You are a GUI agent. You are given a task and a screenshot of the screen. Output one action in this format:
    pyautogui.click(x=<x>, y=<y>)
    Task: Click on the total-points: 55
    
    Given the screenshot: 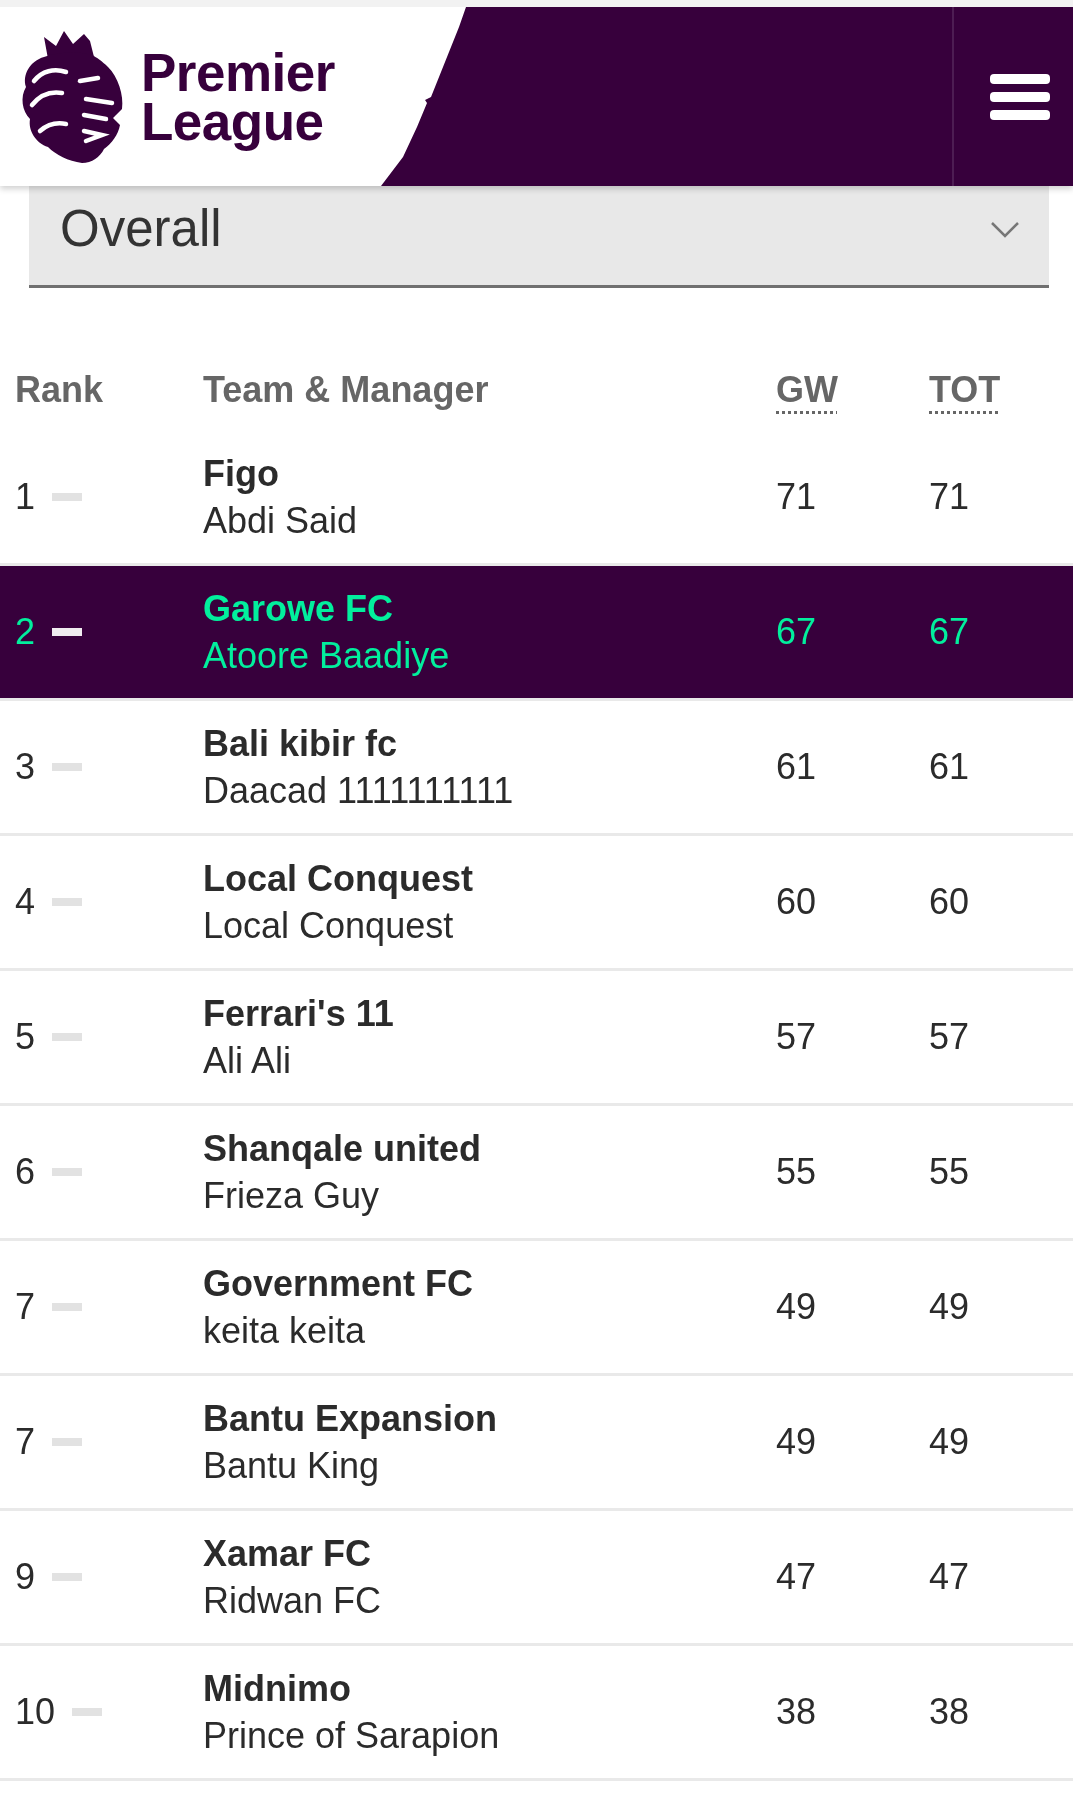 What is the action you would take?
    pyautogui.click(x=949, y=1172)
    